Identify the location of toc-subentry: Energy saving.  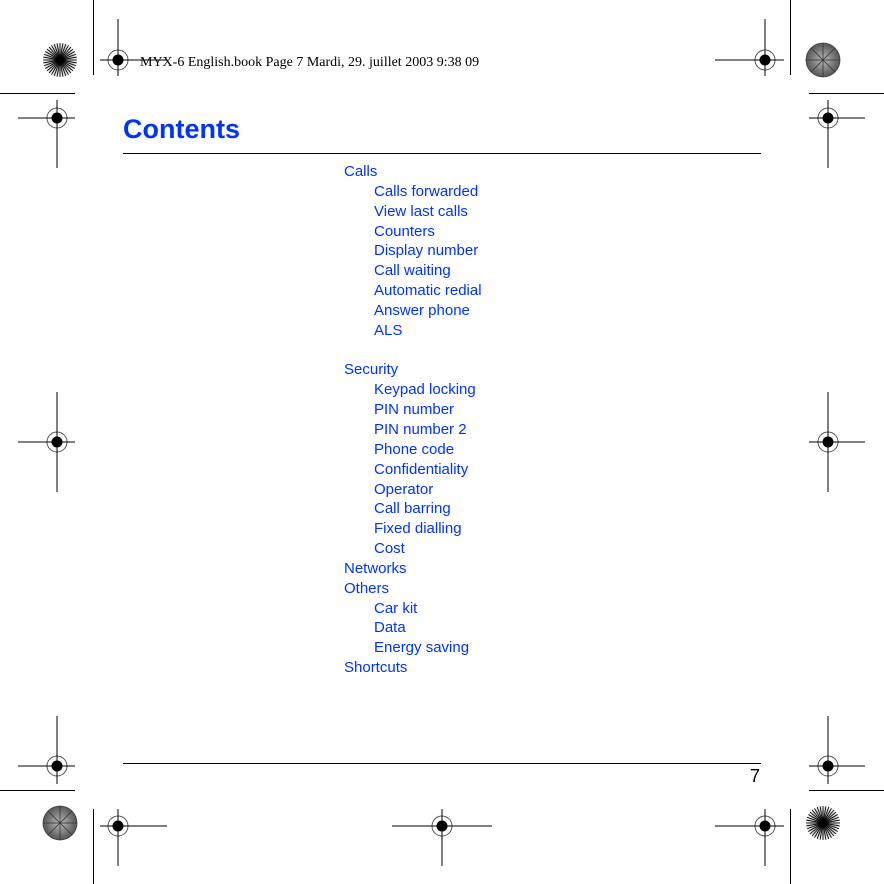
(413, 648).